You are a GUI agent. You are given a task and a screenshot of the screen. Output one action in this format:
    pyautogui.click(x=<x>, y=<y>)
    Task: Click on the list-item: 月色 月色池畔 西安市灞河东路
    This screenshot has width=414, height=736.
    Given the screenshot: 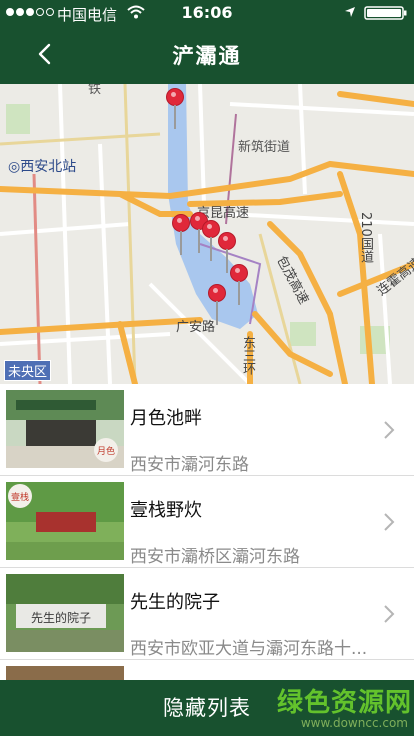 What is the action you would take?
    pyautogui.click(x=207, y=430)
    